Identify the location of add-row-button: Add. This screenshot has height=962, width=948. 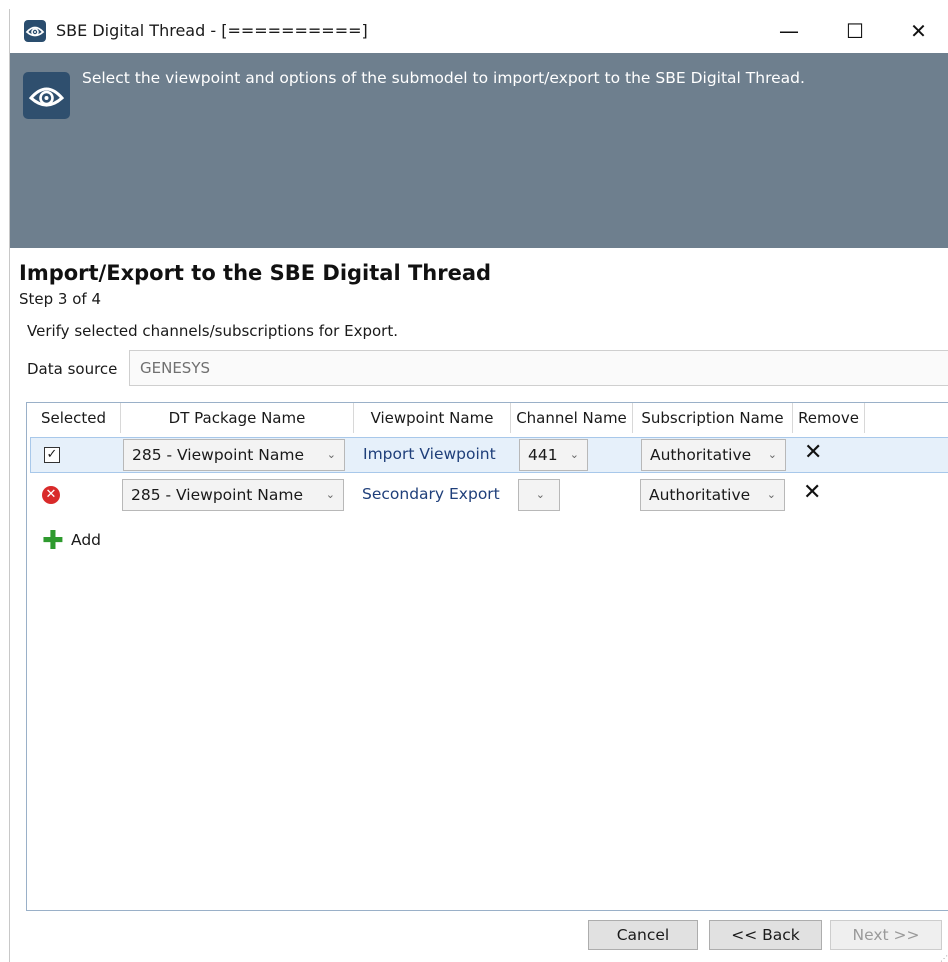
(86, 540).